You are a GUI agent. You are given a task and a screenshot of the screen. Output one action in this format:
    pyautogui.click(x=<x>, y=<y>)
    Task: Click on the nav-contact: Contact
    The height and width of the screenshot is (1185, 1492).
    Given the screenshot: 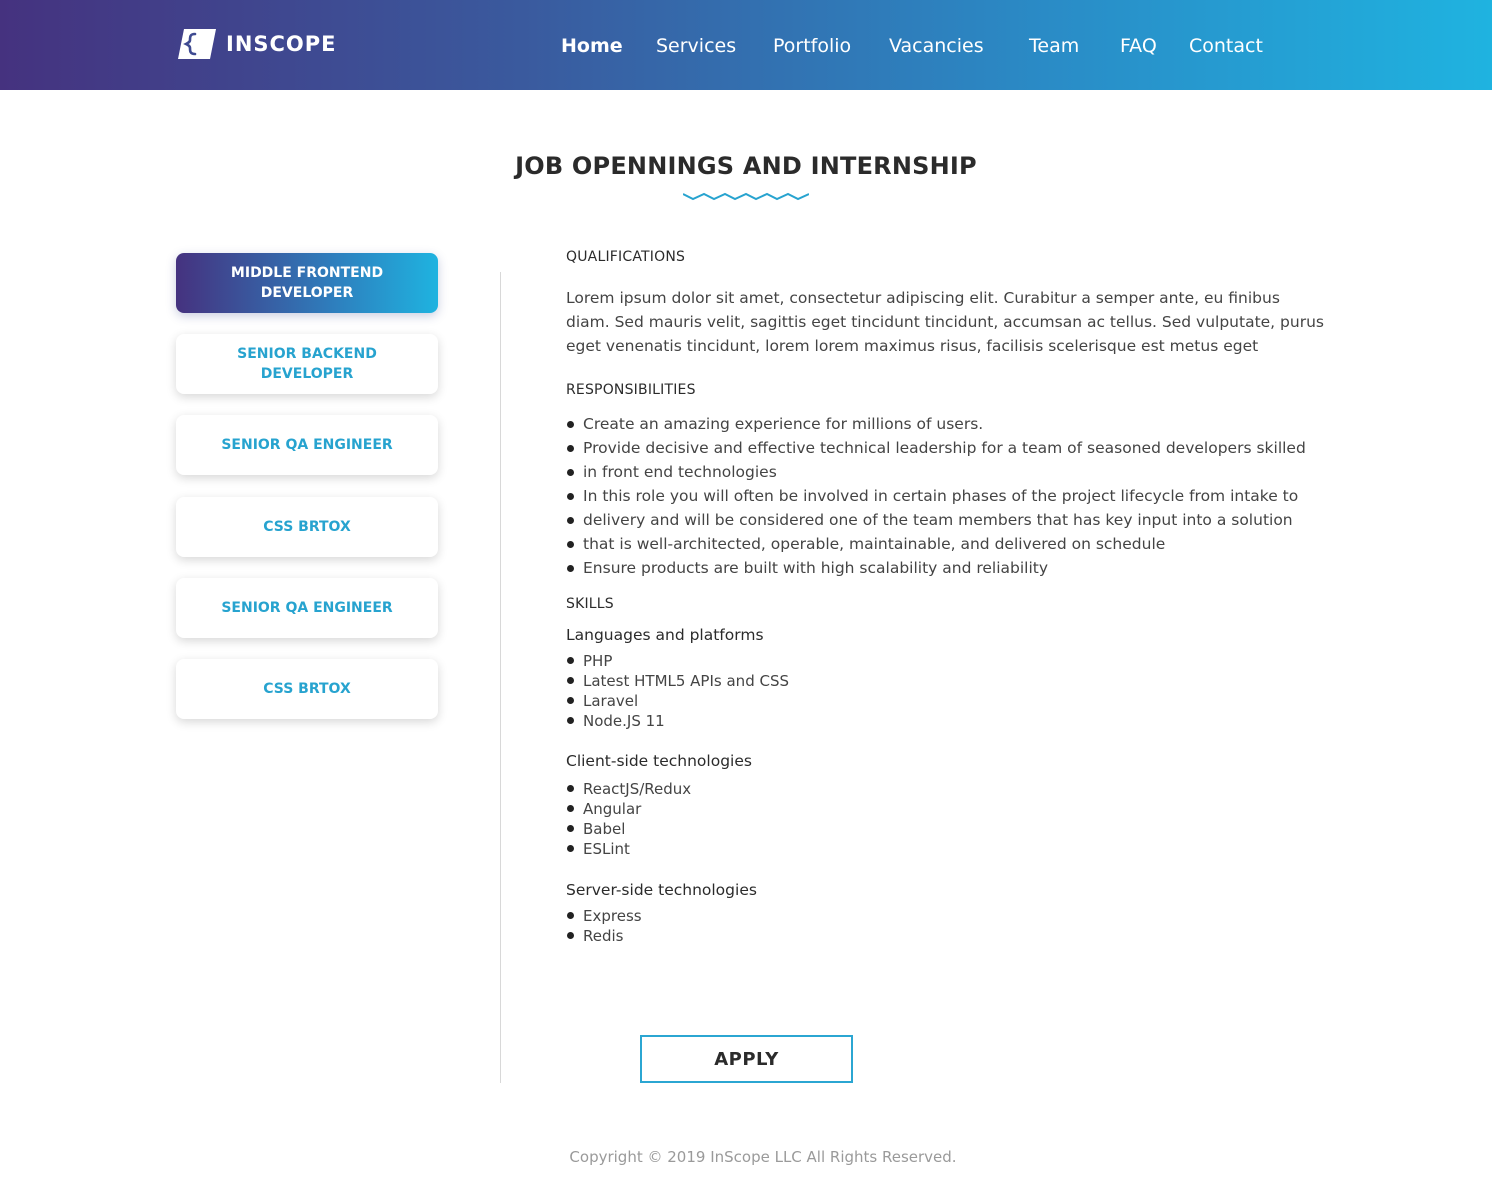 What is the action you would take?
    pyautogui.click(x=1226, y=46)
    